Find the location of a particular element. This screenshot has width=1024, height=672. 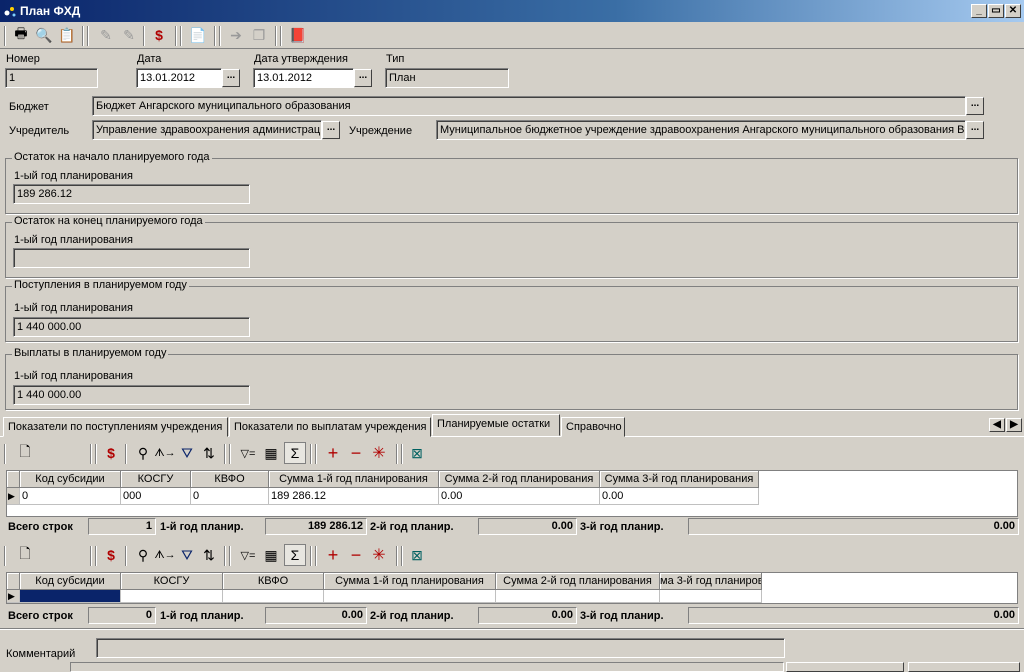

print-icon: 🖶 is located at coordinates (21, 35).